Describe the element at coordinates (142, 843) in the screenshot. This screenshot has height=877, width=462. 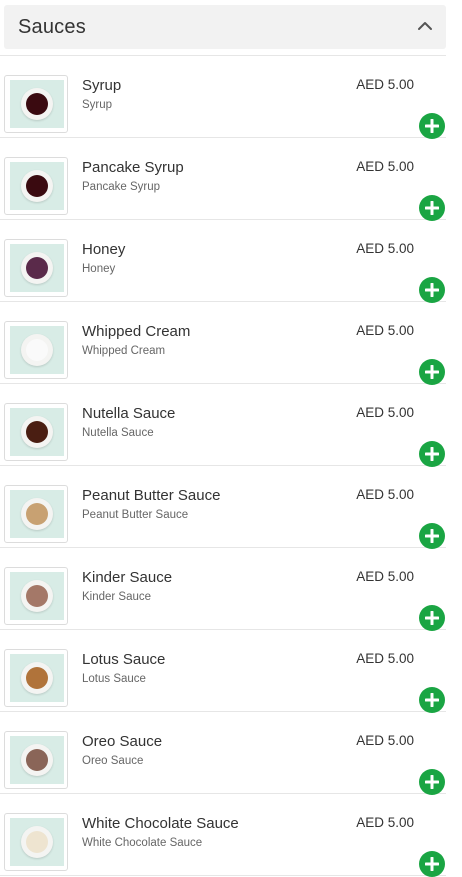
I see `item-description: White Chocolate Sauce` at that location.